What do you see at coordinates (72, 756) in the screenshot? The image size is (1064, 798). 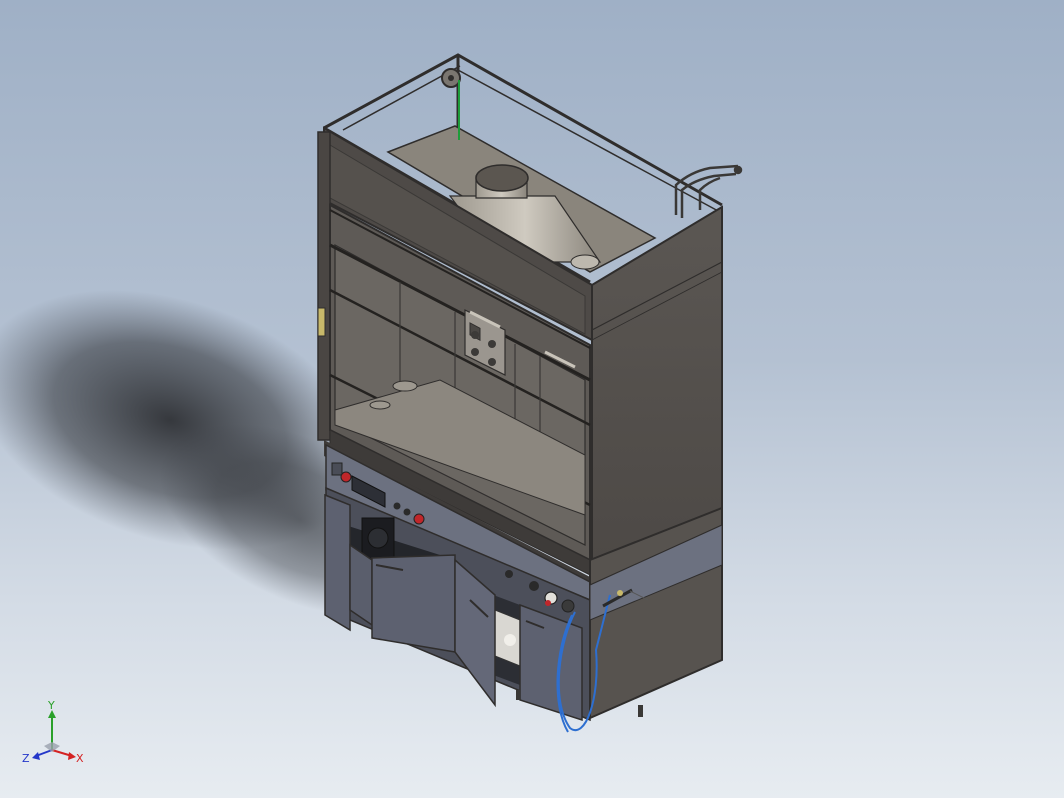 I see `x-arrow` at bounding box center [72, 756].